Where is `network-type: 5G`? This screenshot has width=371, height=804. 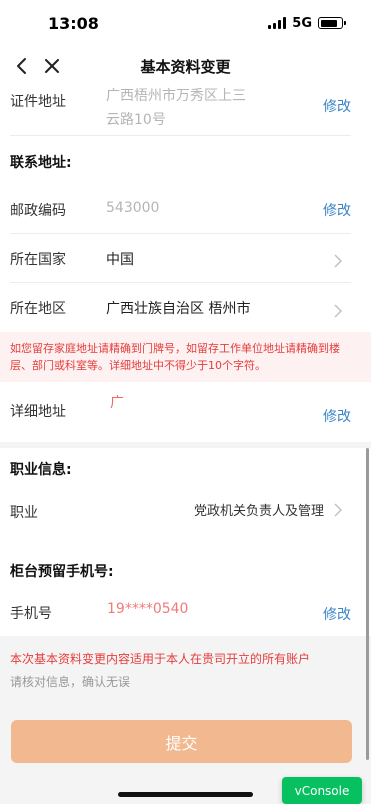 network-type: 5G is located at coordinates (302, 23).